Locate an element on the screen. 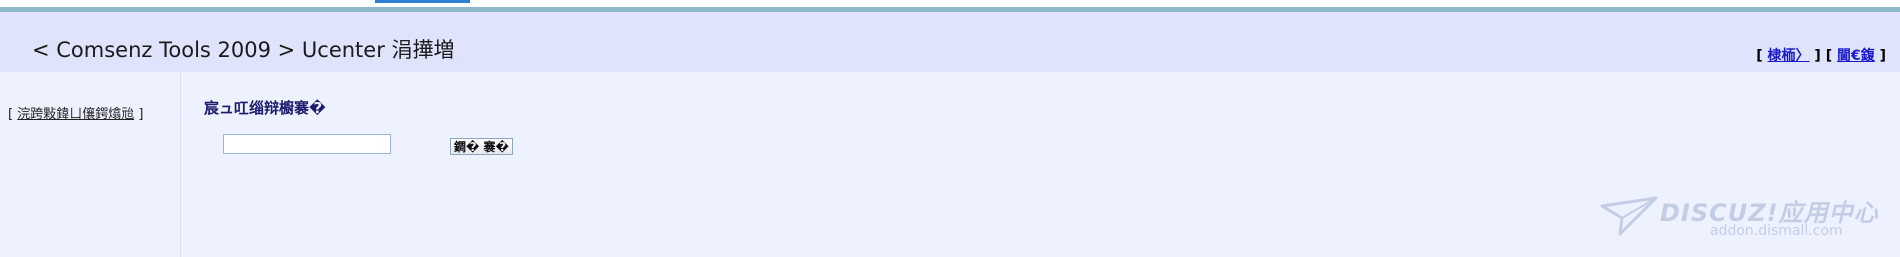 This screenshot has width=1900, height=257. sidebar-item: [ 浣跨敤鍏ㄩ儴鍔熻兘 ] is located at coordinates (75, 112).